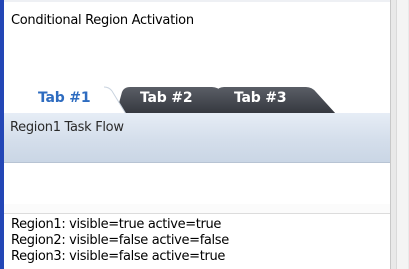  Describe the element at coordinates (197, 99) in the screenshot. I see `tab-bar: Tab #1 Tab #2 Tab #3` at that location.